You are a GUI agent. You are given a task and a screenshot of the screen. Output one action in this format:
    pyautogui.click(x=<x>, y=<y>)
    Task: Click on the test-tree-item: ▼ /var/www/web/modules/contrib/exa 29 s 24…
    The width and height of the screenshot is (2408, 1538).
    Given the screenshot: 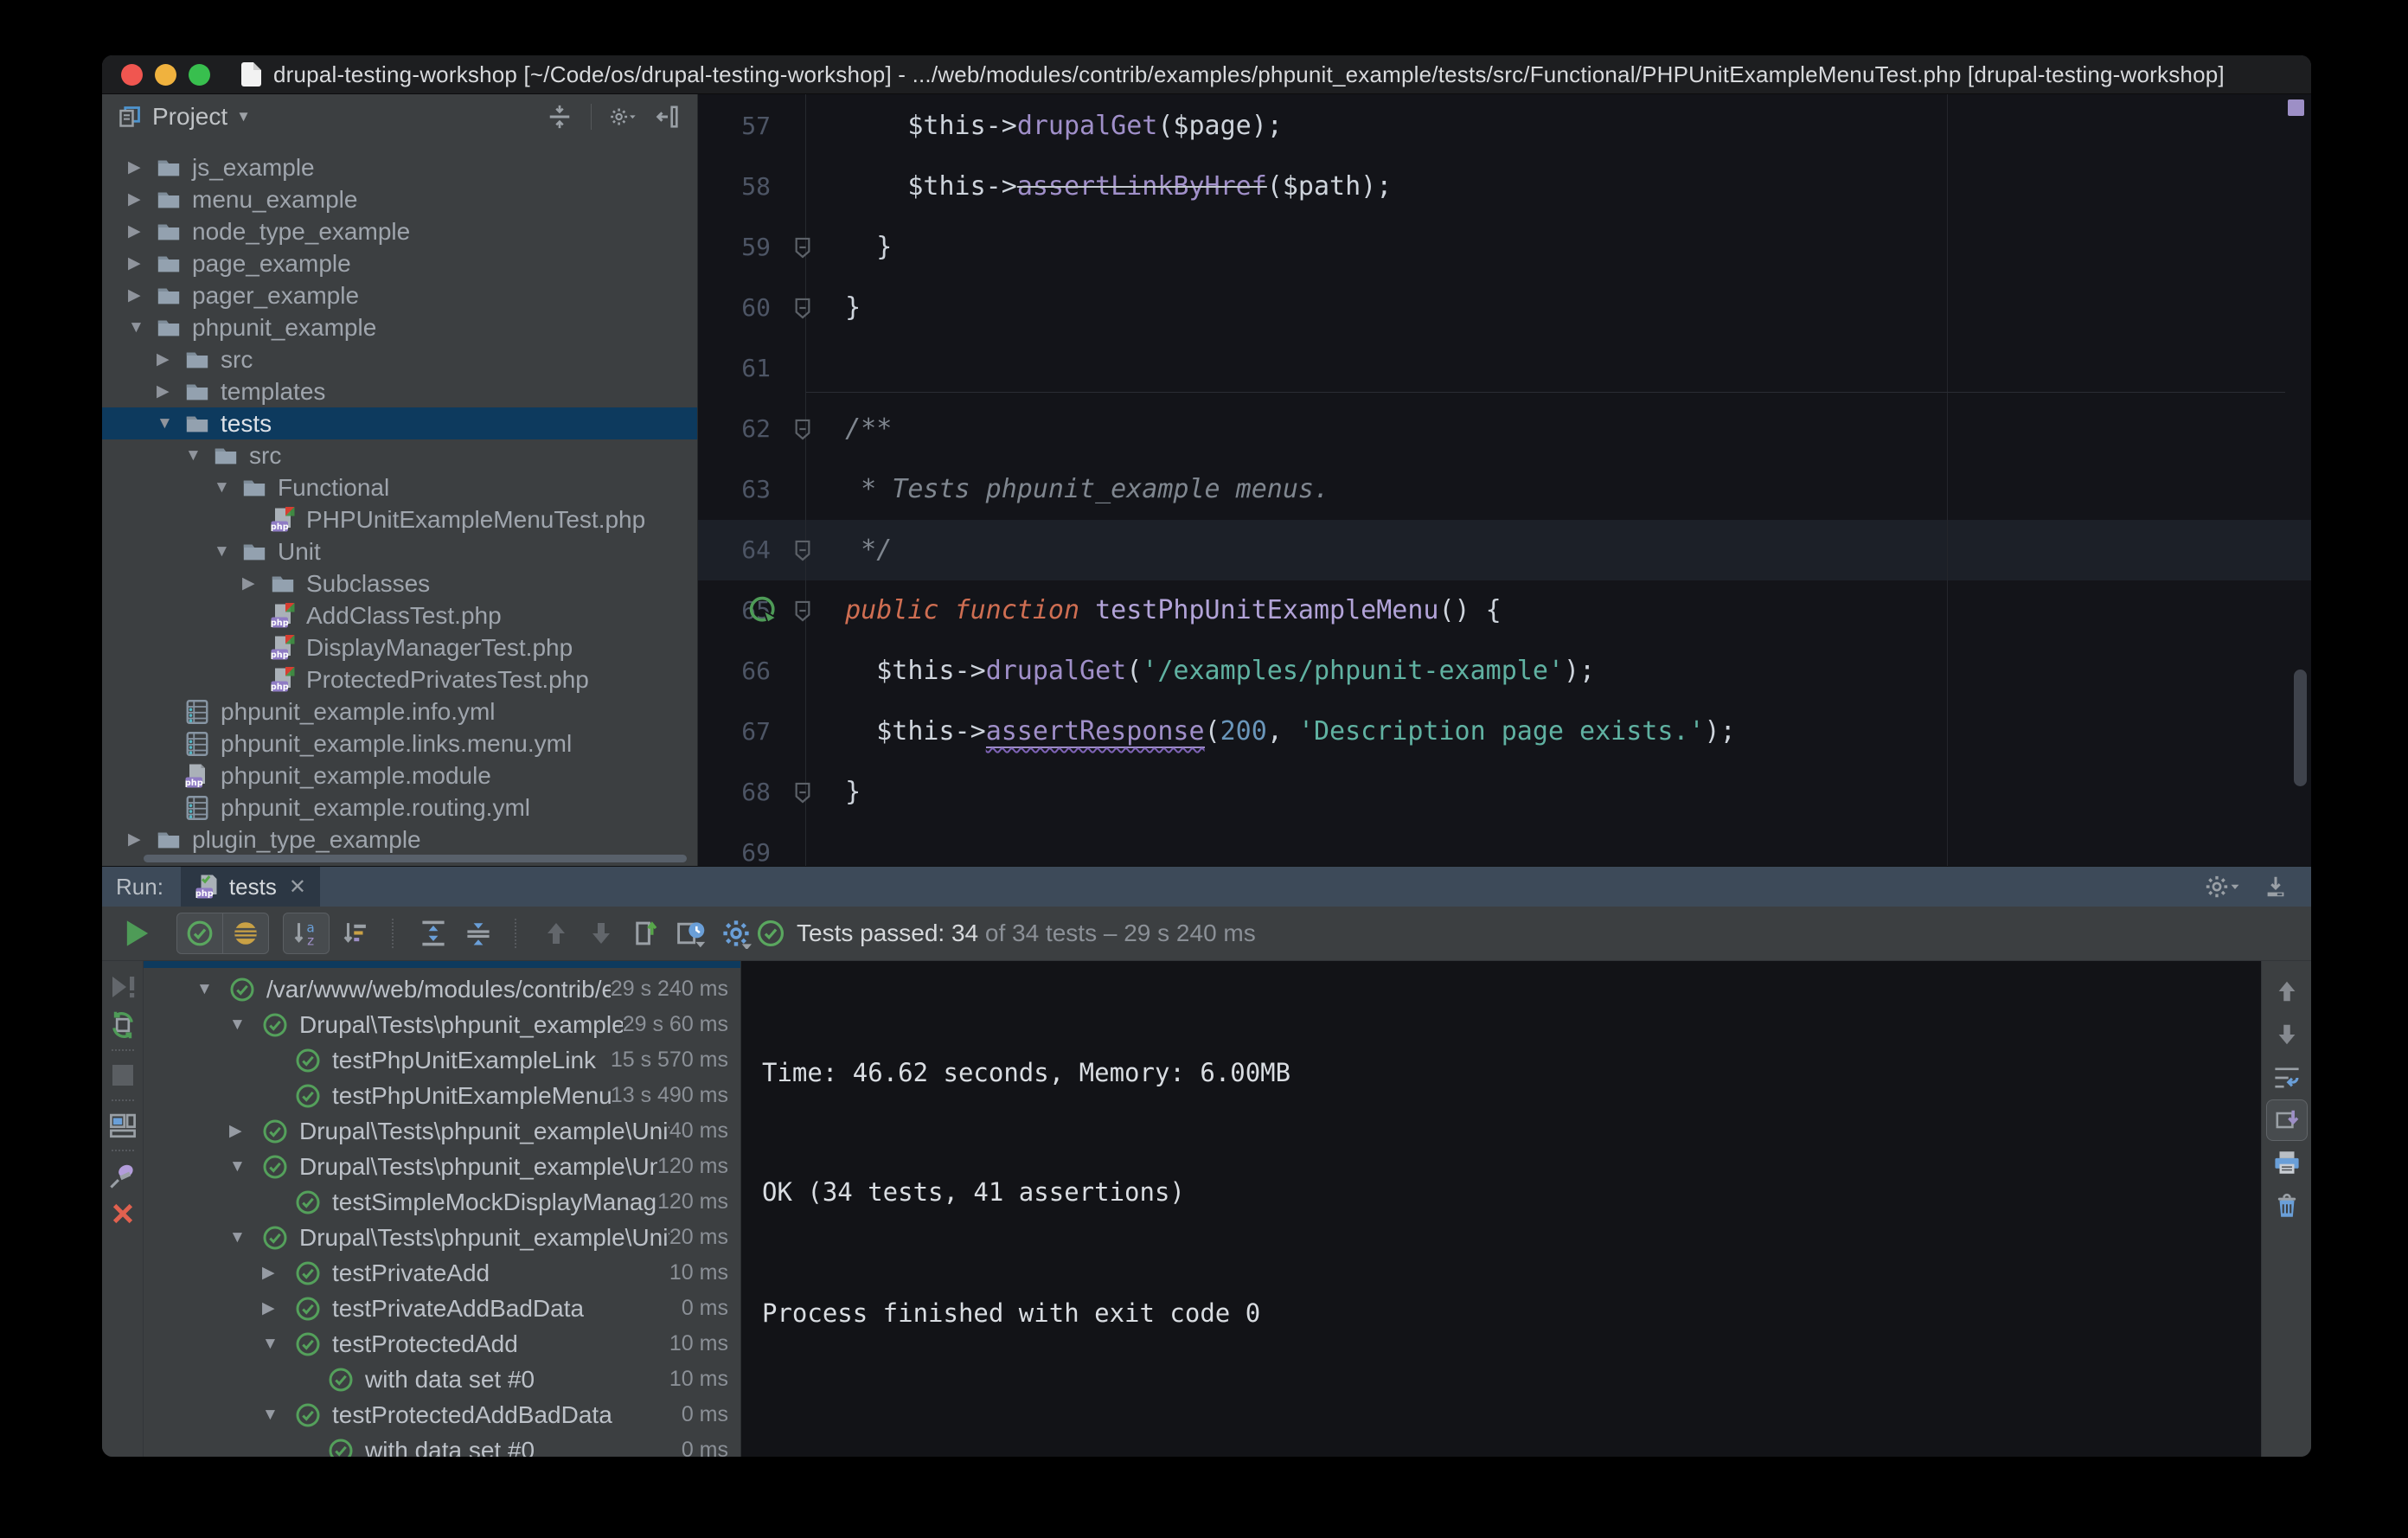 What is the action you would take?
    pyautogui.click(x=442, y=989)
    